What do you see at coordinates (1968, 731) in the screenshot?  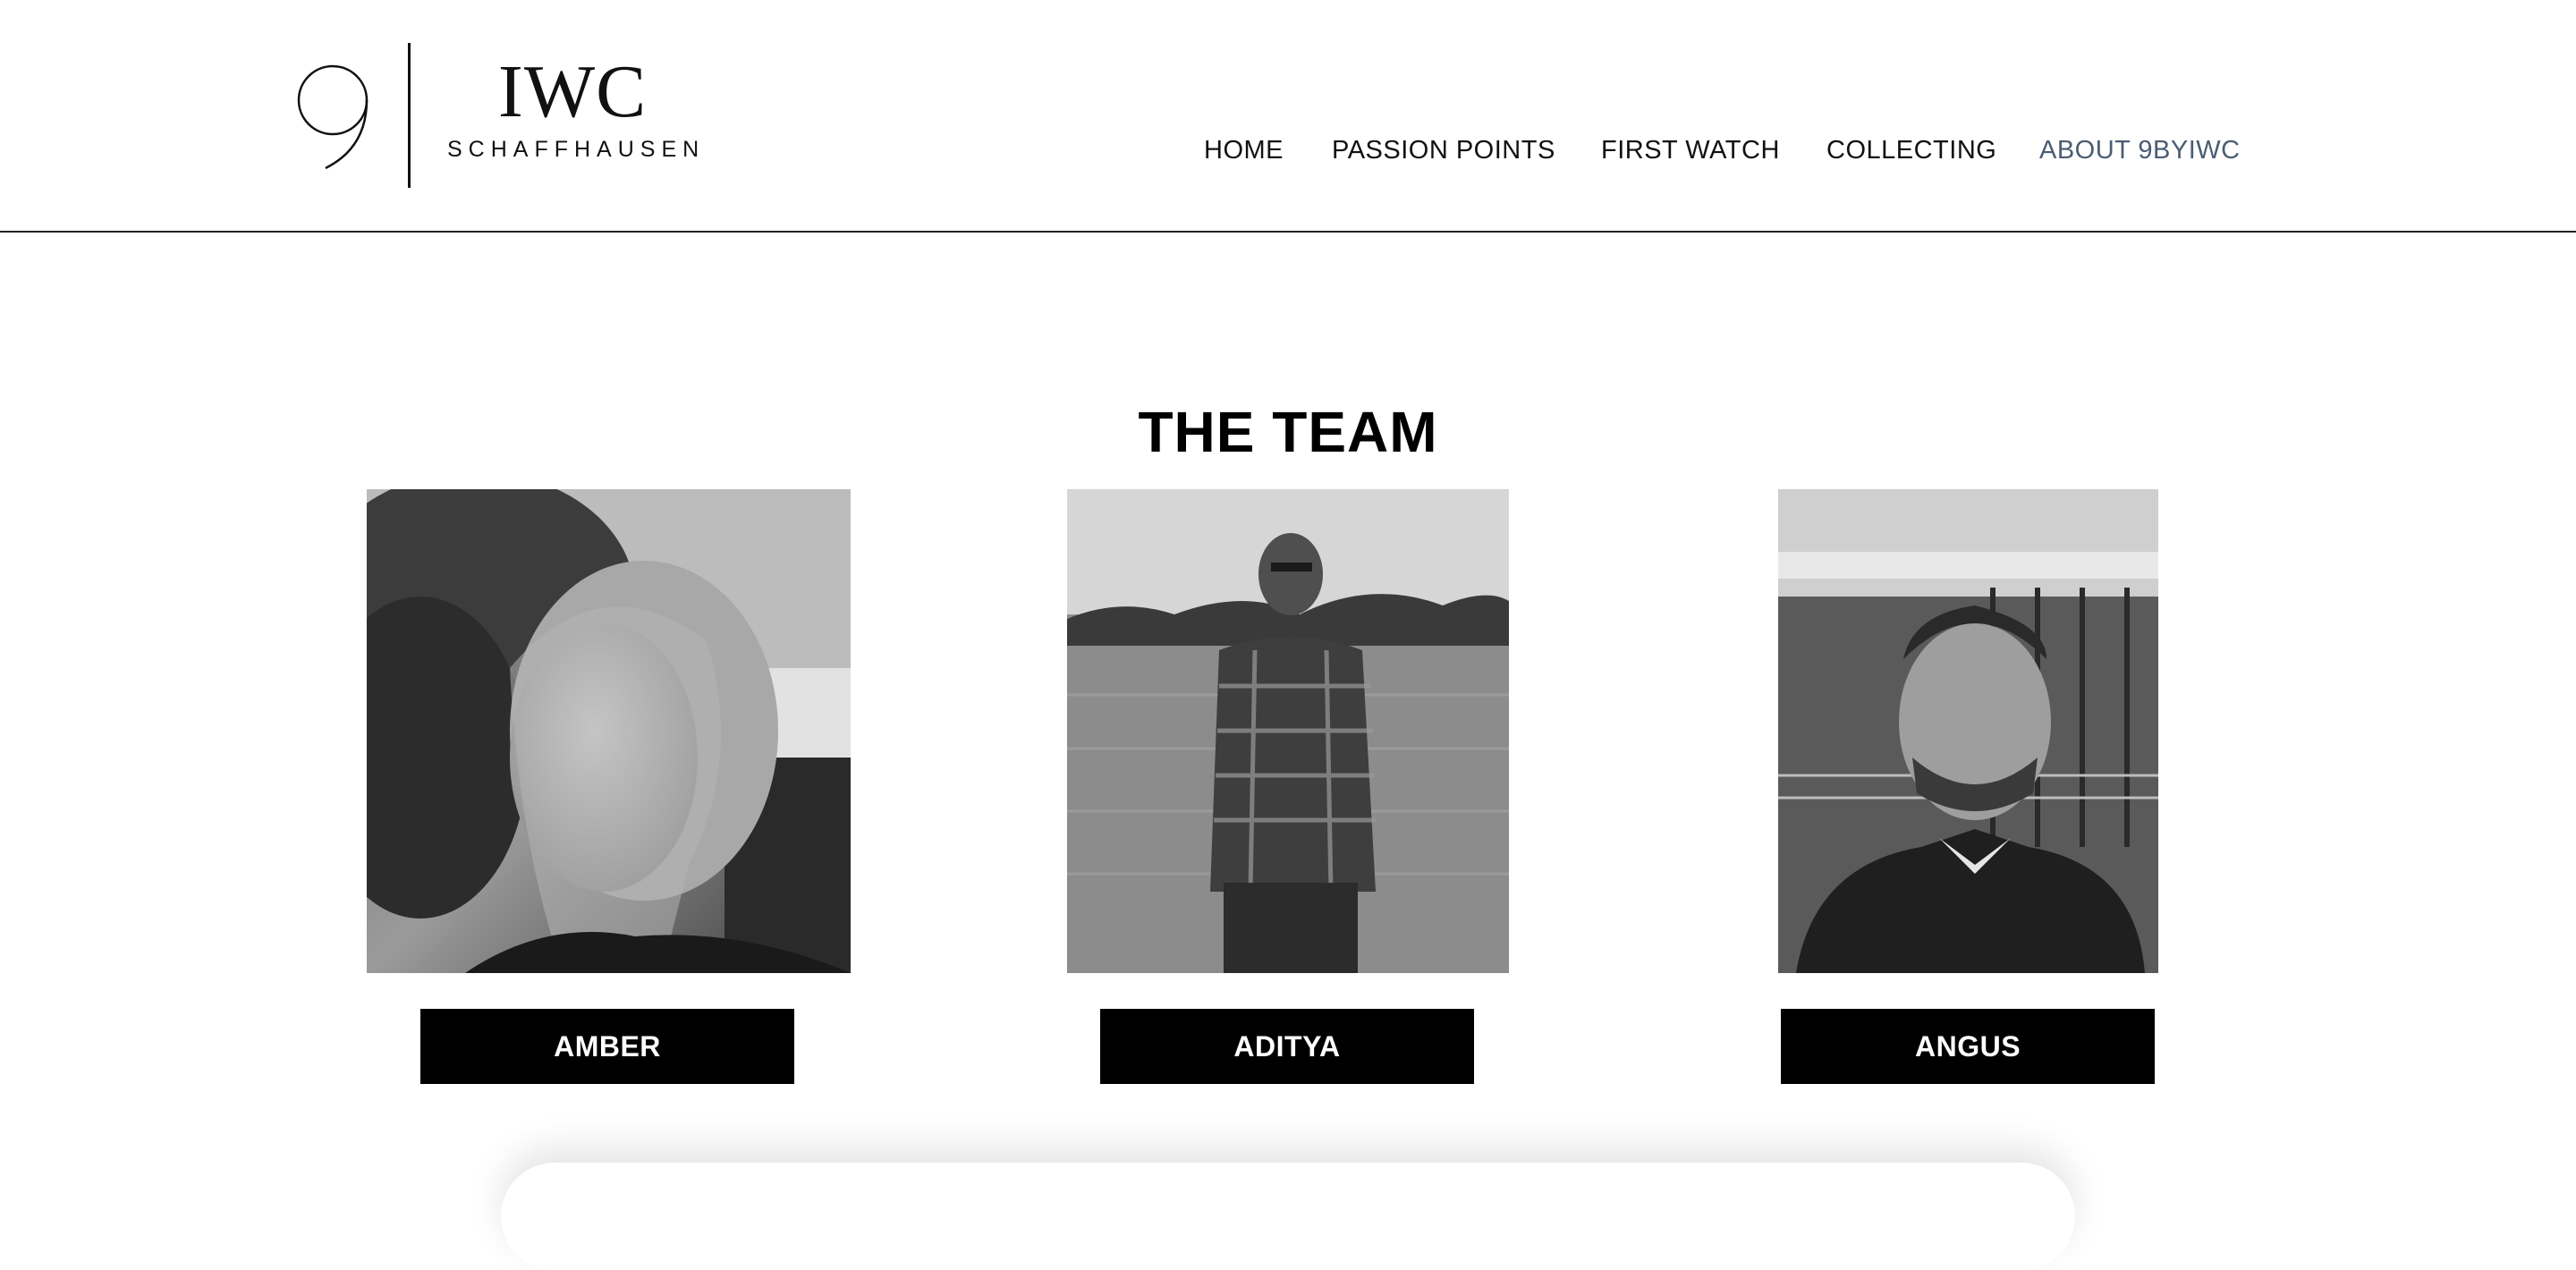 I see `angus-portrait-photo` at bounding box center [1968, 731].